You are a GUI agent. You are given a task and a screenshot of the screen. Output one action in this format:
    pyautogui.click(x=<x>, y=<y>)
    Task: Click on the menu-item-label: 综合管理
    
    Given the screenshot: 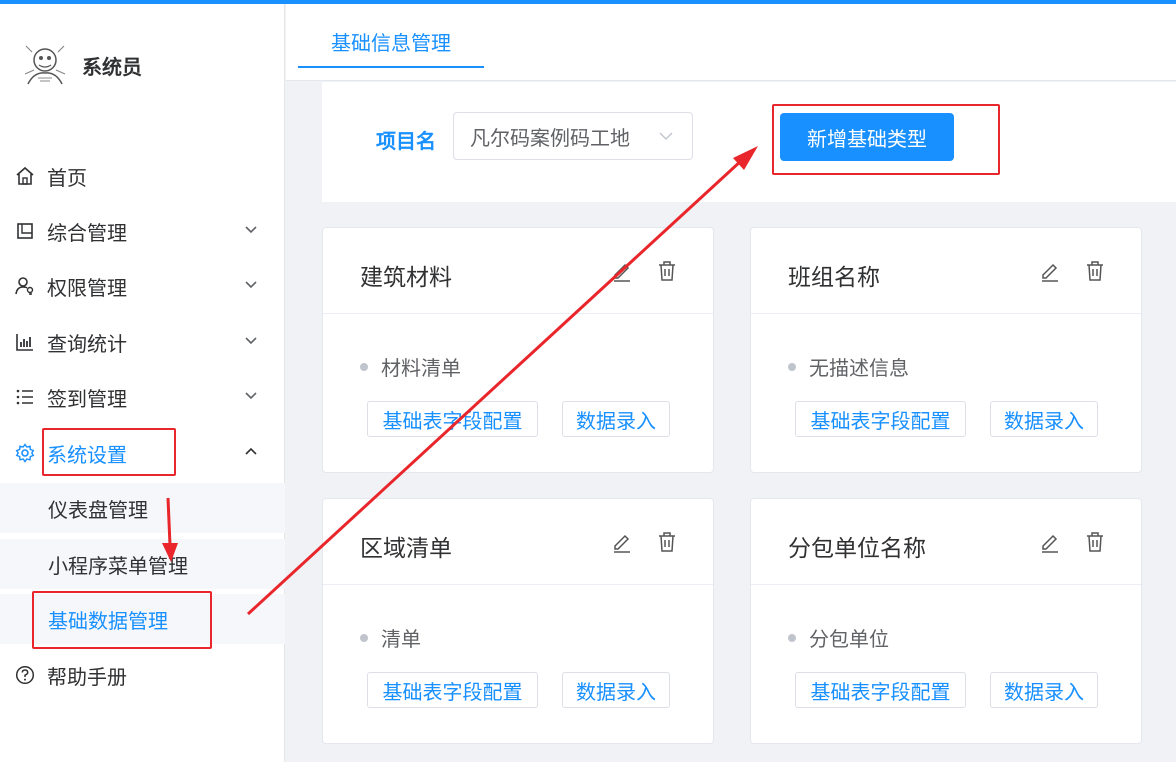 What is the action you would take?
    pyautogui.click(x=87, y=232)
    